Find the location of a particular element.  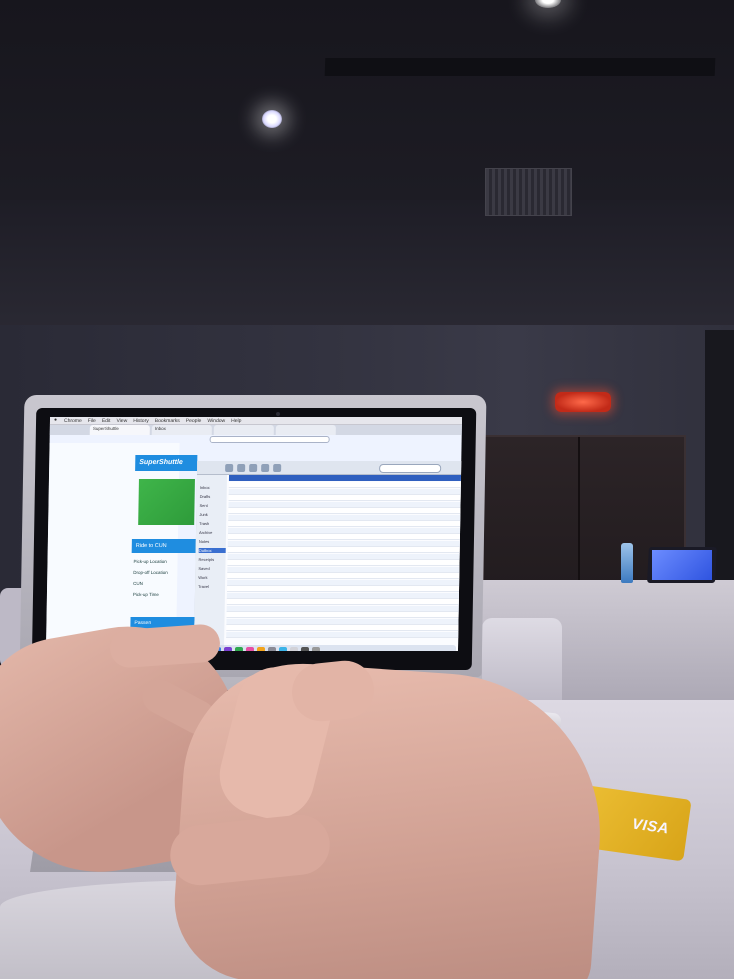

sidebar-item-folder: Sent is located at coordinates (203, 505).